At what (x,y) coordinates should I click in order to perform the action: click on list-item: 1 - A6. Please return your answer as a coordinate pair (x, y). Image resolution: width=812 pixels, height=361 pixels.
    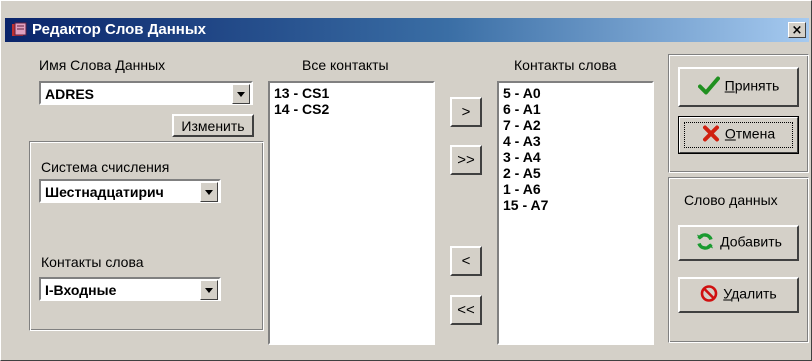
    Looking at the image, I should click on (522, 189).